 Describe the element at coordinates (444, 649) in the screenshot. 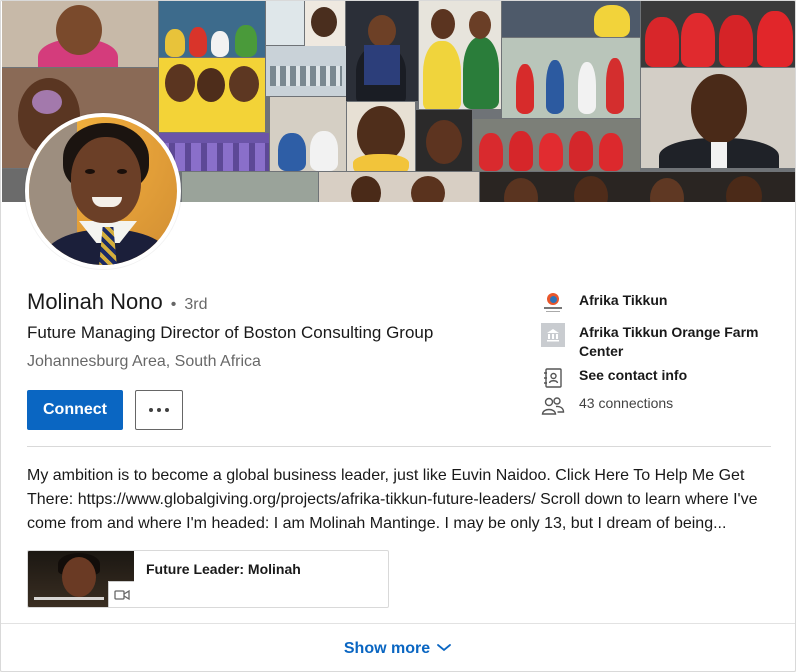

I see `chevron-down-icon` at that location.